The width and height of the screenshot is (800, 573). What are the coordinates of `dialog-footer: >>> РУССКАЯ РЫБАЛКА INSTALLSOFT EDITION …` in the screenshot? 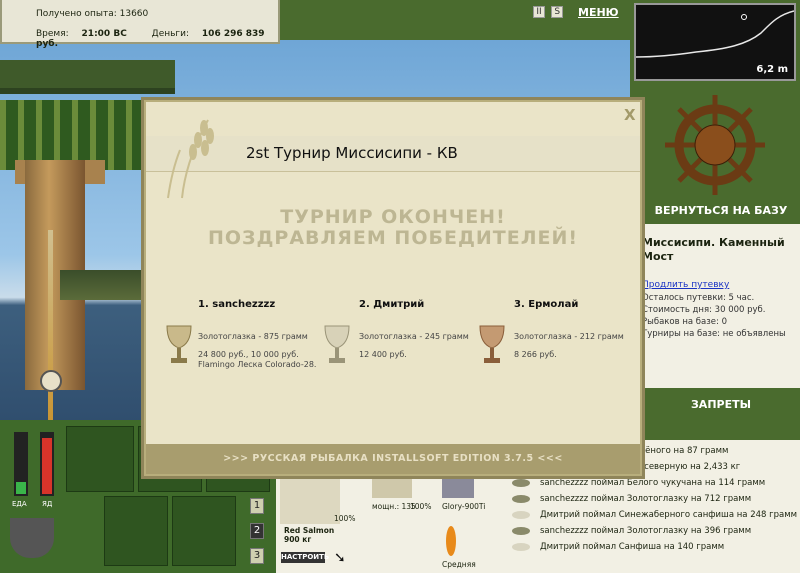 It's located at (393, 459).